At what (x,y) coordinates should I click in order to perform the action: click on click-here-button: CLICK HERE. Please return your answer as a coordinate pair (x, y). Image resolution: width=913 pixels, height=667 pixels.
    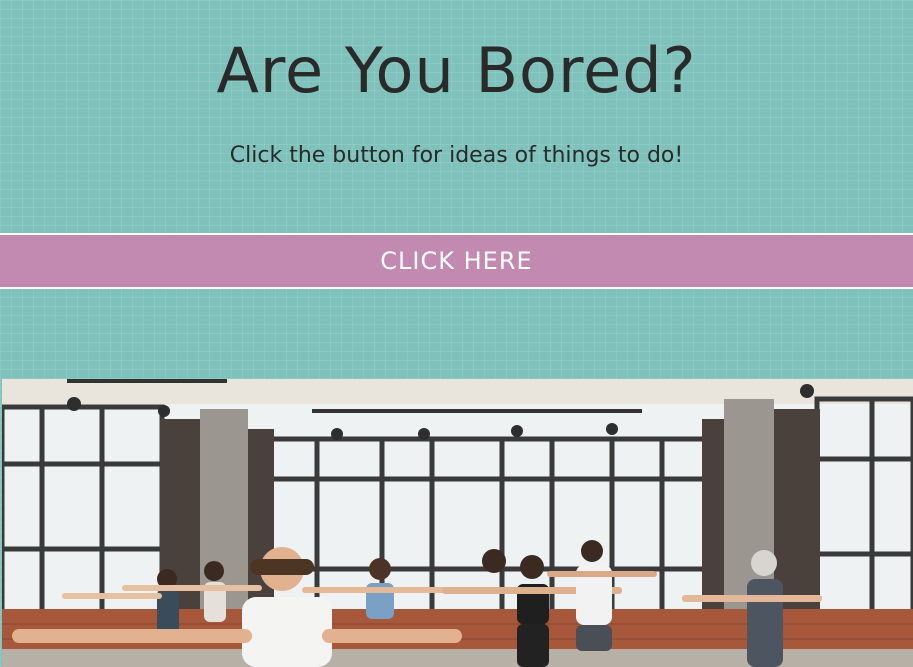
    Looking at the image, I should click on (456, 261).